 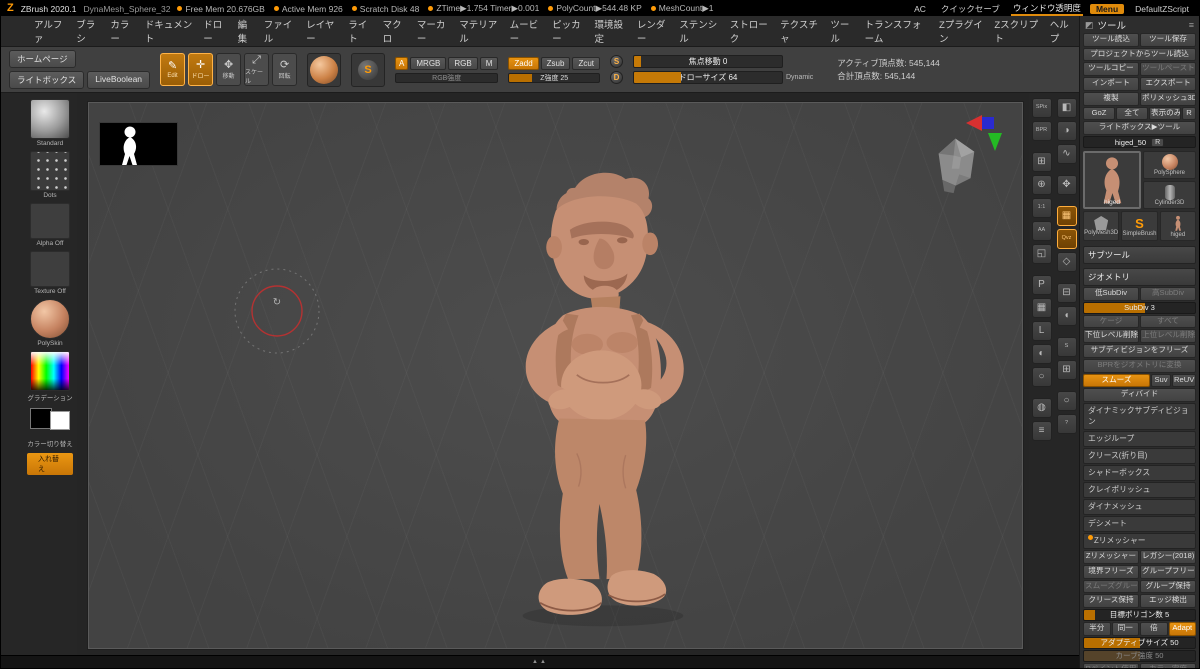 I want to click on m-button: M, so click(x=489, y=63).